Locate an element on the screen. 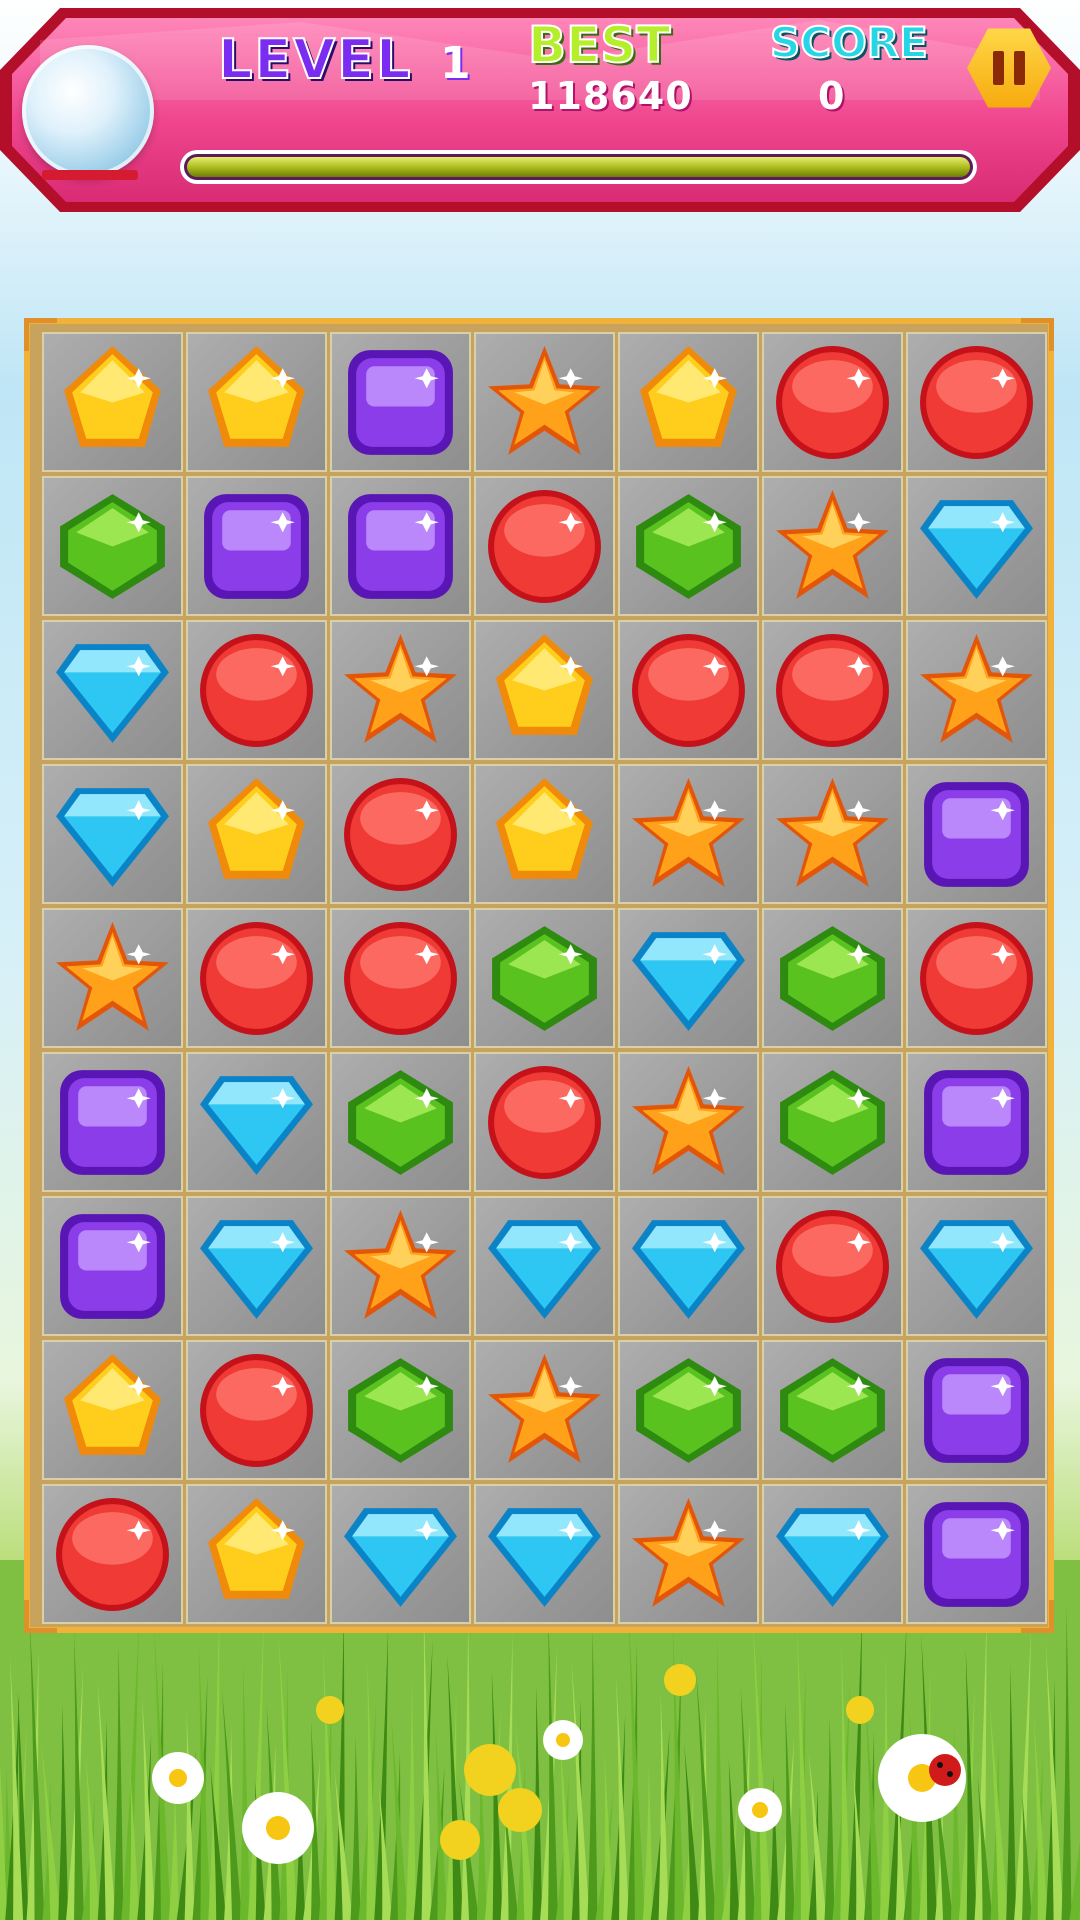 Image resolution: width=1080 pixels, height=1920 pixels. score-label: SCORE is located at coordinates (849, 42).